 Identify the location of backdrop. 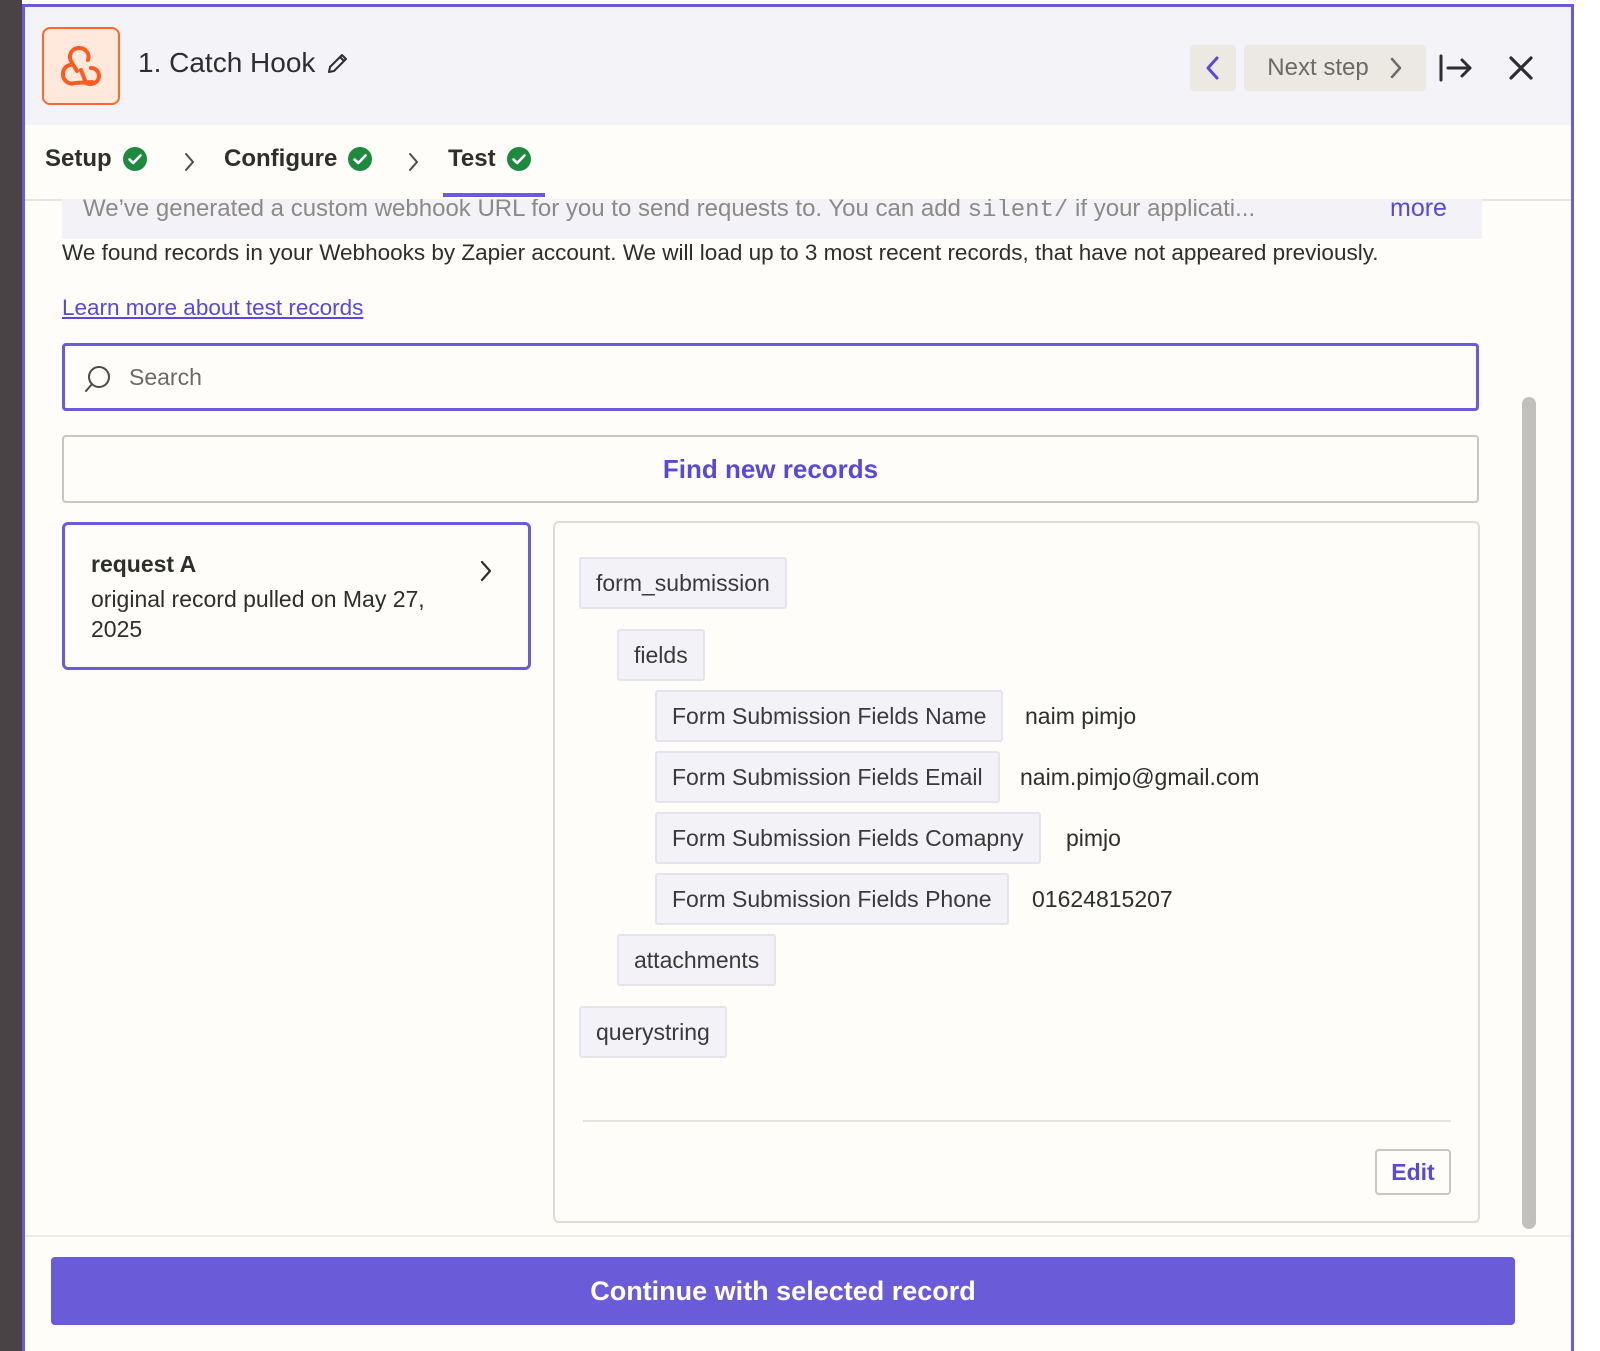
(11, 675).